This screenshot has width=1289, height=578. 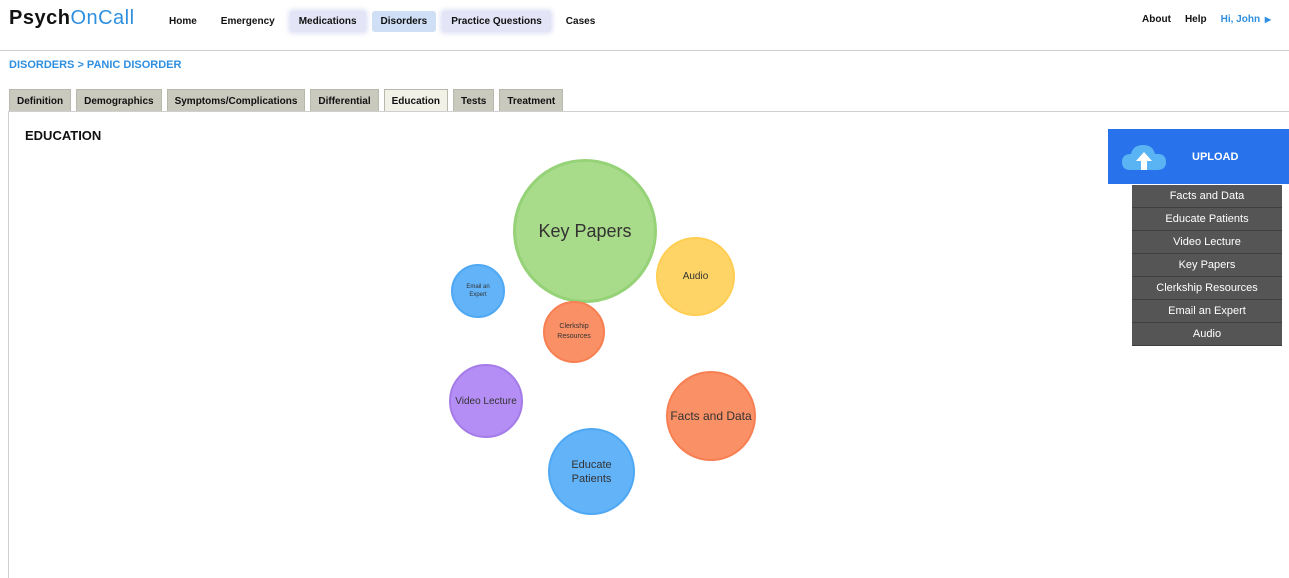 I want to click on upload-label: UPLOAD, so click(x=1215, y=156).